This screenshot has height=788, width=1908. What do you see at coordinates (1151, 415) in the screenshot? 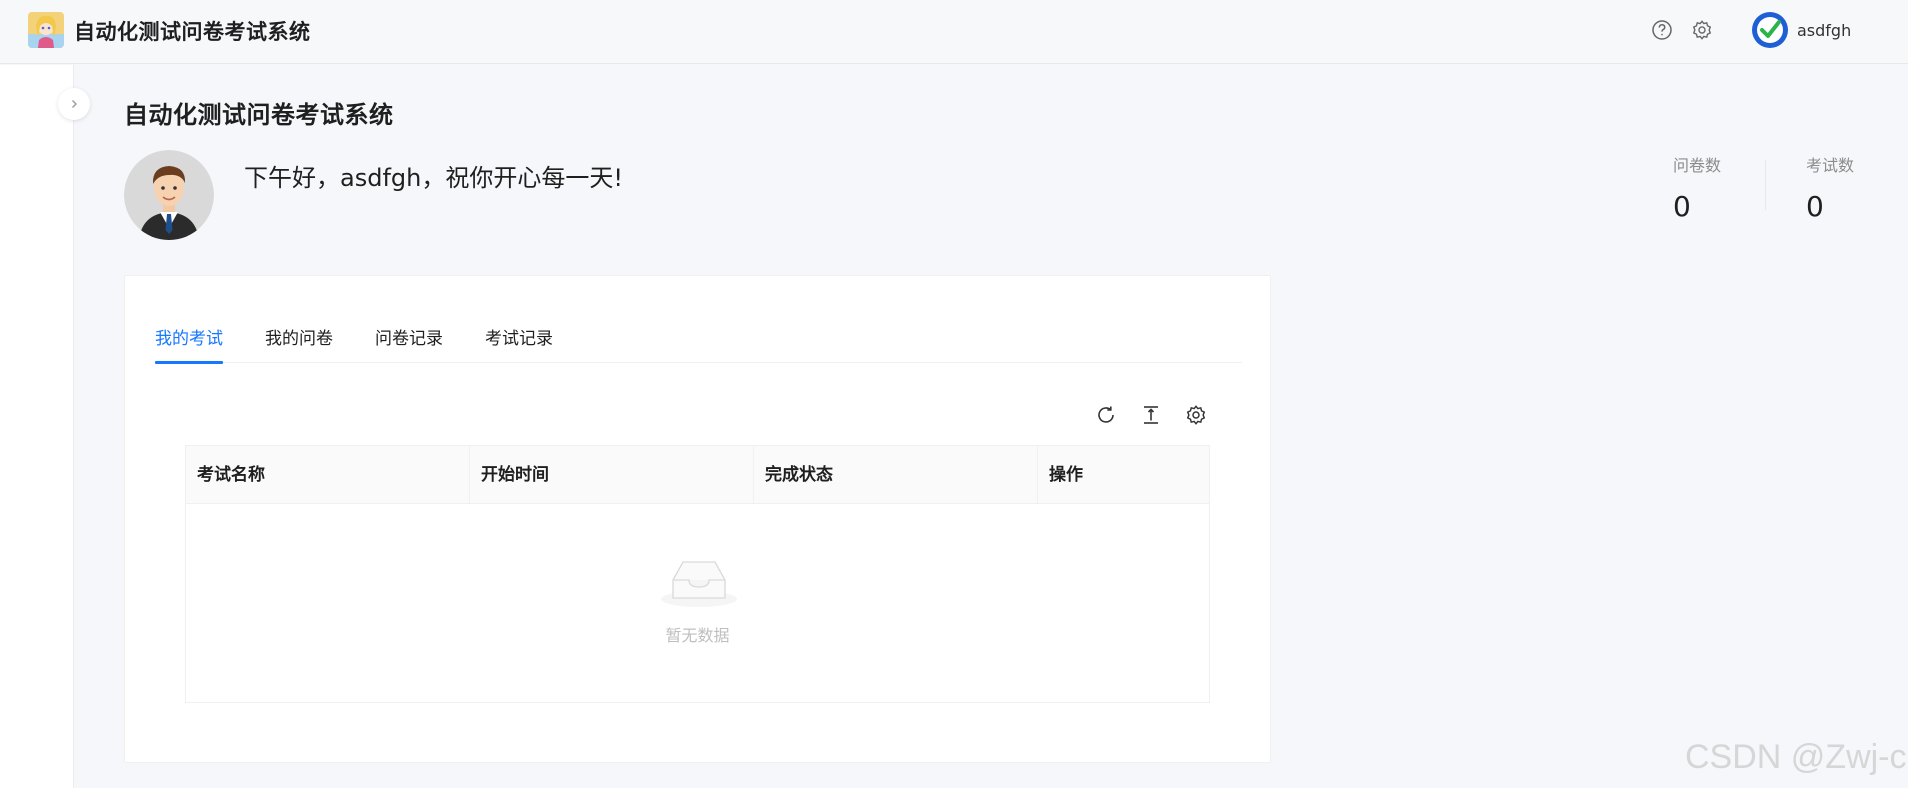
I see `column-height-icon` at bounding box center [1151, 415].